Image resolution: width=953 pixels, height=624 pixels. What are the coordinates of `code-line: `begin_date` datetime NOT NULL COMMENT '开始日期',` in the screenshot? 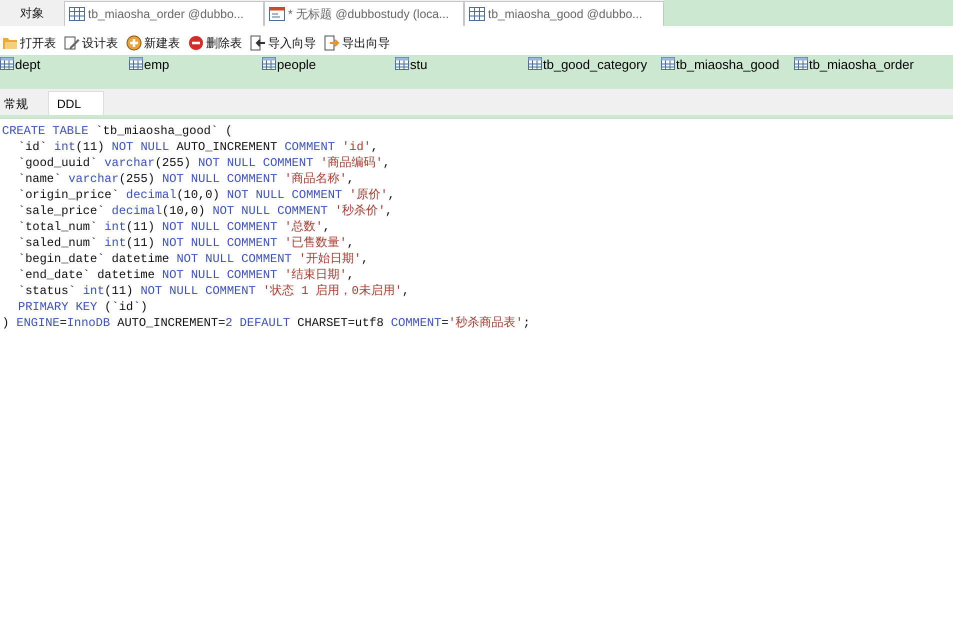 It's located at (192, 259).